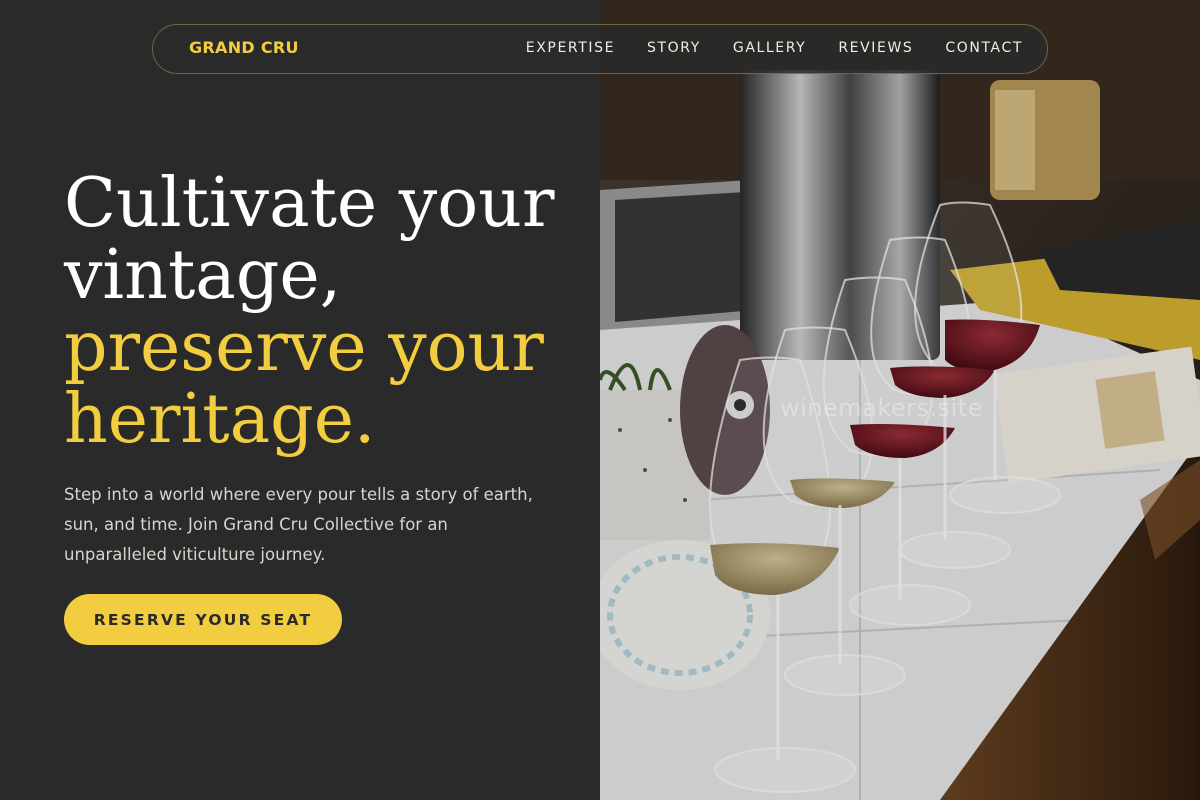 This screenshot has width=1200, height=800. I want to click on reserve-seat-button: RESERVE YOUR SEAT, so click(203, 619).